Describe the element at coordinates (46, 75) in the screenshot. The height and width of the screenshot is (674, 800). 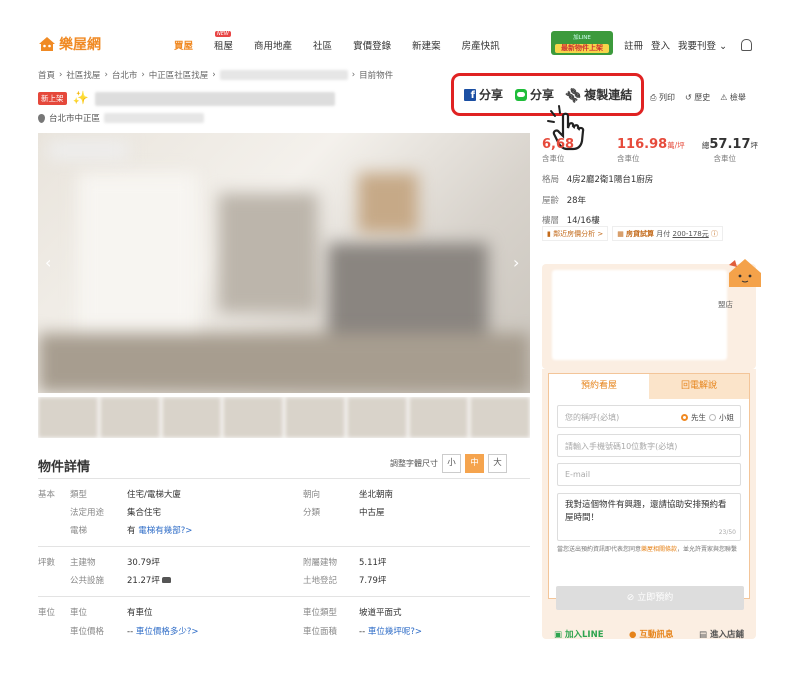
I see `crumb-home: 首頁` at that location.